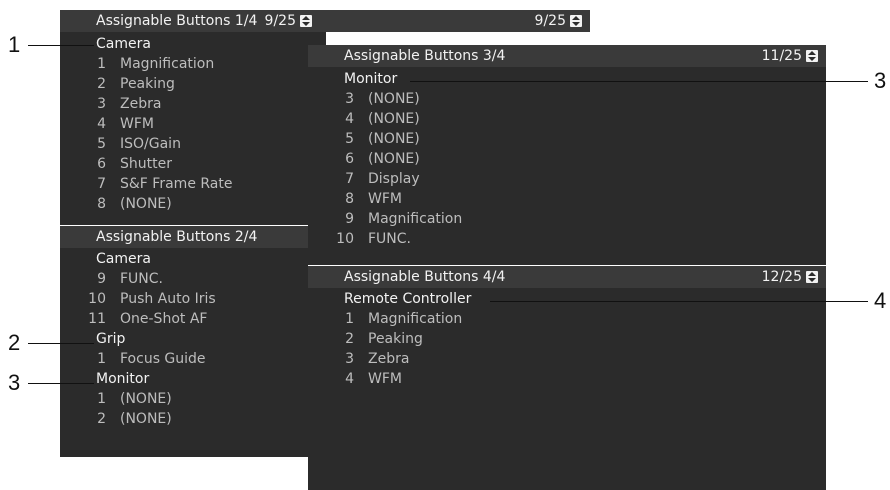  I want to click on callout-number: 4, so click(880, 300).